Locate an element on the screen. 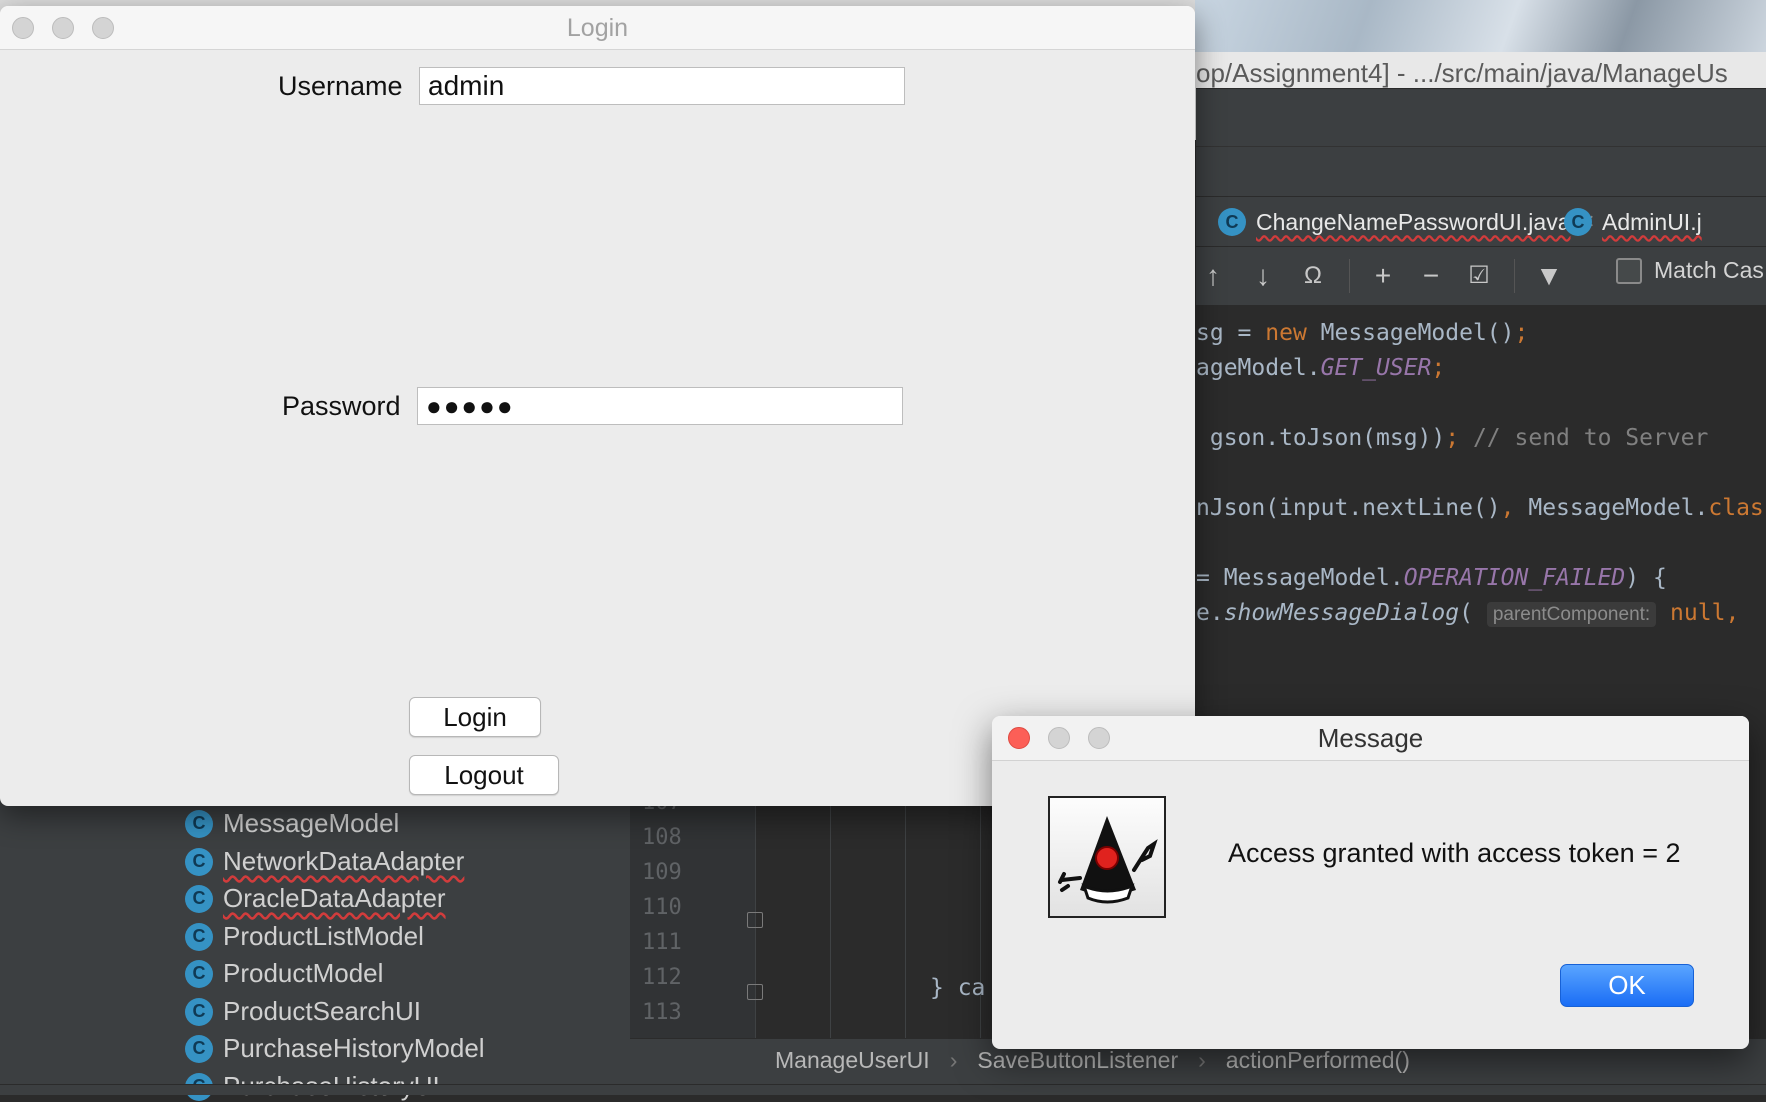 The height and width of the screenshot is (1102, 1766). line-number: 110 is located at coordinates (662, 907).